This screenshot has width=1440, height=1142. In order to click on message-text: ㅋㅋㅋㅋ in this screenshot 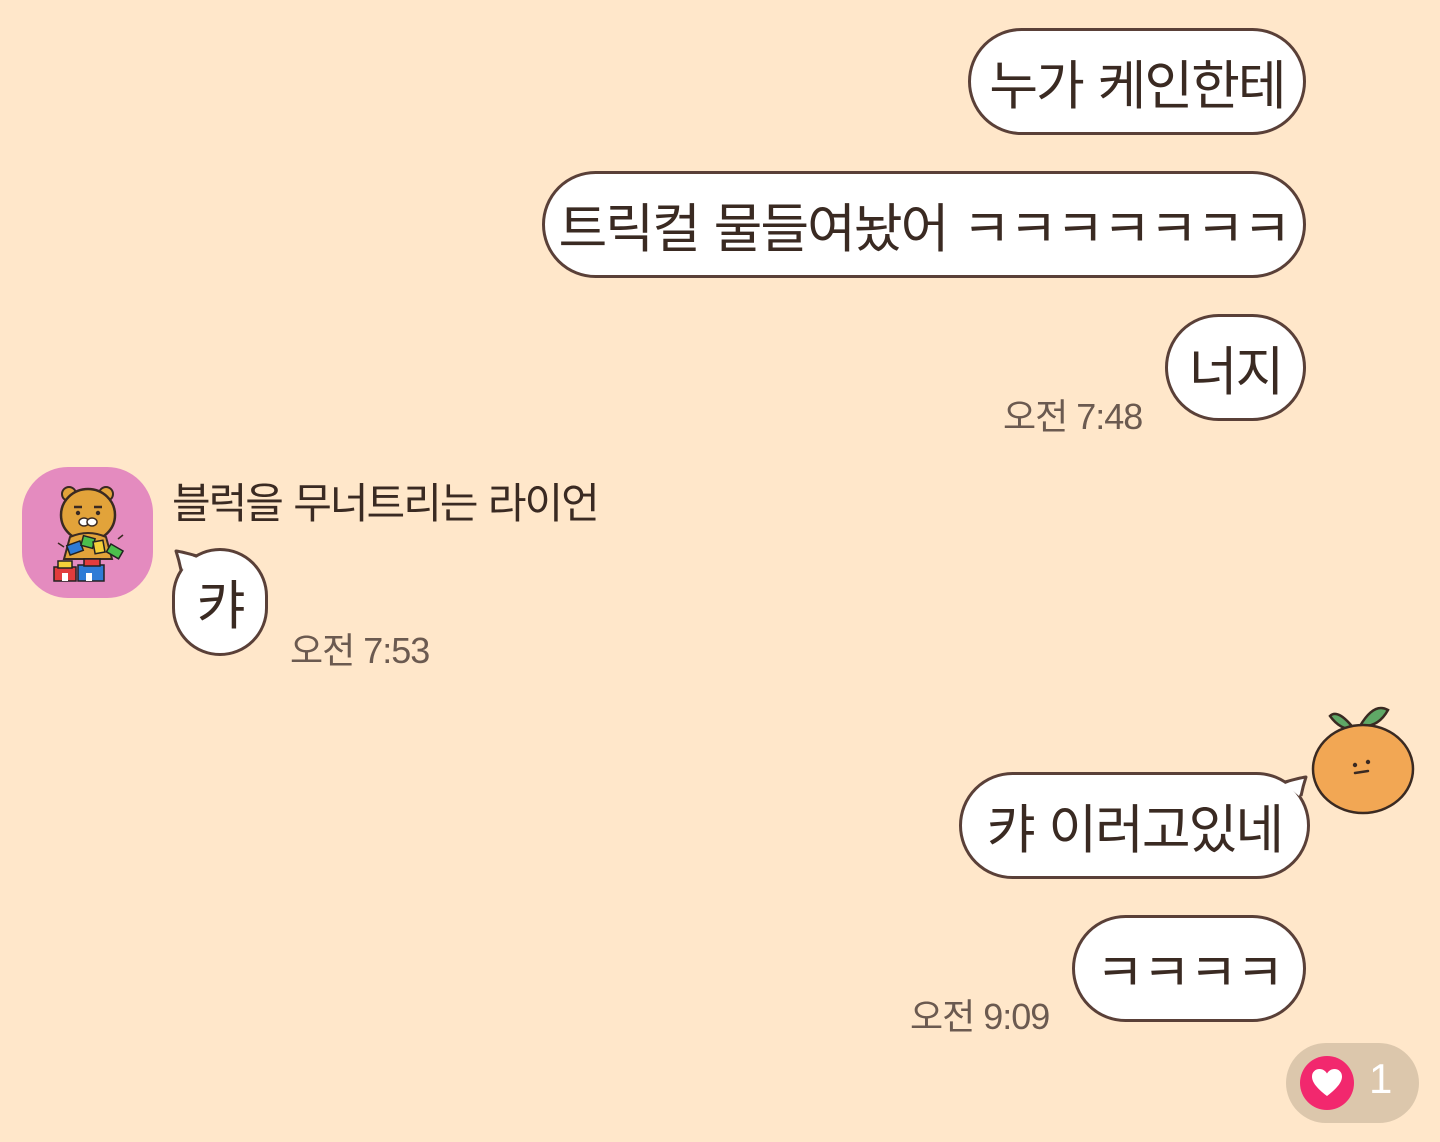, I will do `click(1189, 973)`.